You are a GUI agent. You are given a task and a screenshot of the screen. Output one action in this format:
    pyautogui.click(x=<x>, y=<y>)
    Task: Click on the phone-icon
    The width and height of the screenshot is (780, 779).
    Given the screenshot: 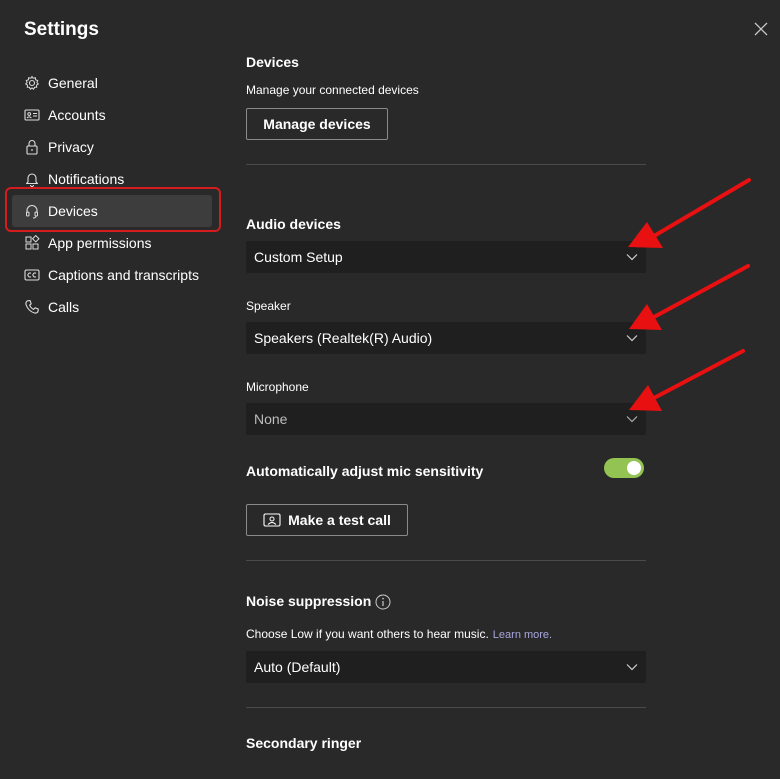 What is the action you would take?
    pyautogui.click(x=32, y=307)
    